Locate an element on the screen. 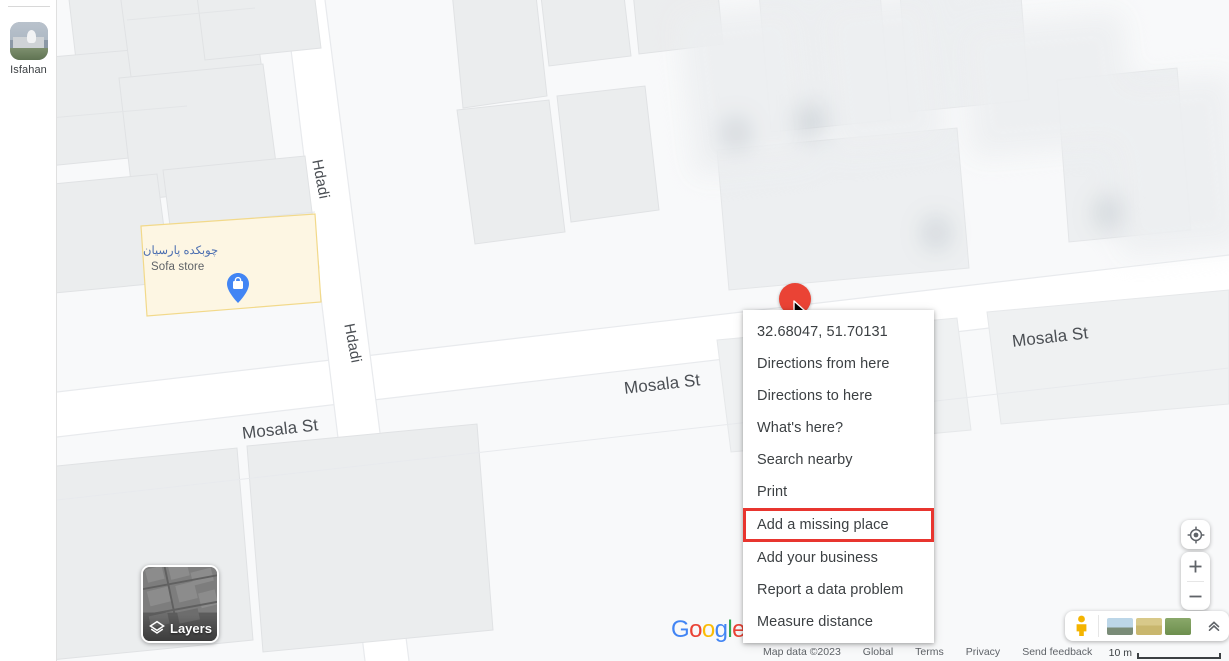 The image size is (1229, 661). context-menu-item-directions-from-here: Directions from here is located at coordinates (838, 364).